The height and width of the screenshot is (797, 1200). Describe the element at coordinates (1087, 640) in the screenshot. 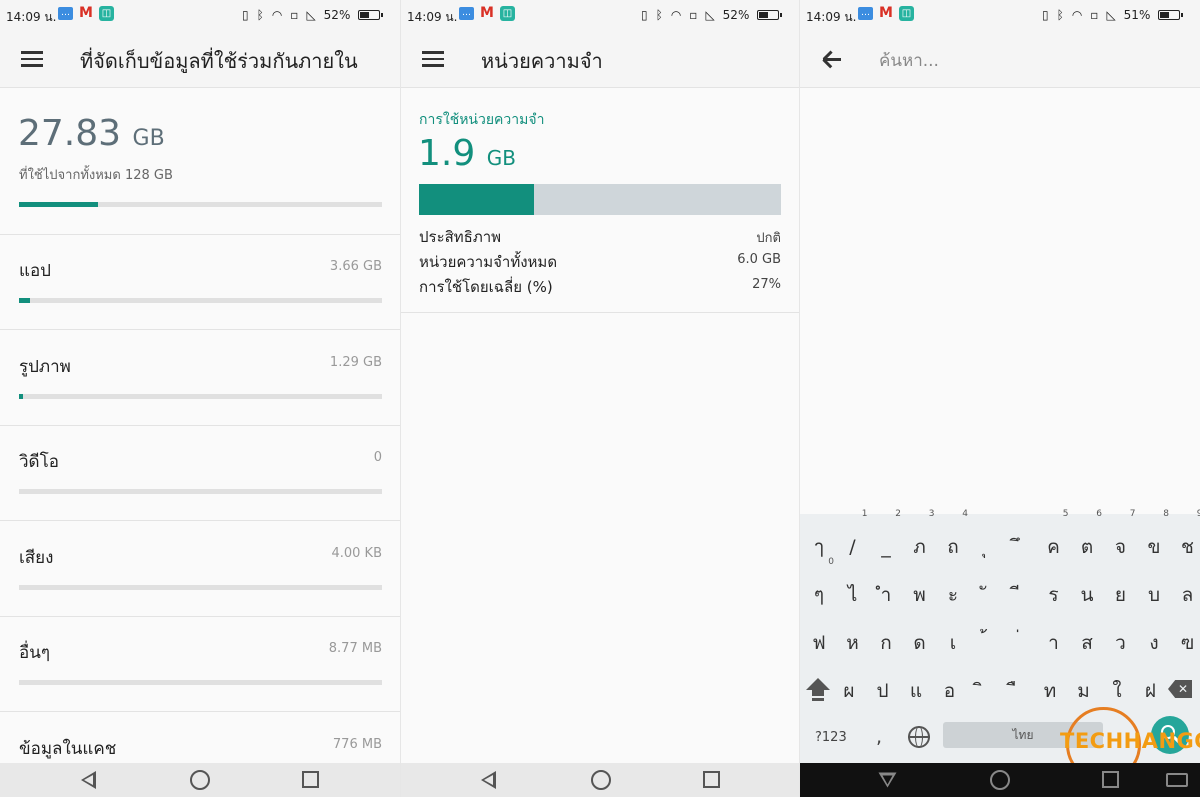

I see `keyboard-key: ส` at that location.